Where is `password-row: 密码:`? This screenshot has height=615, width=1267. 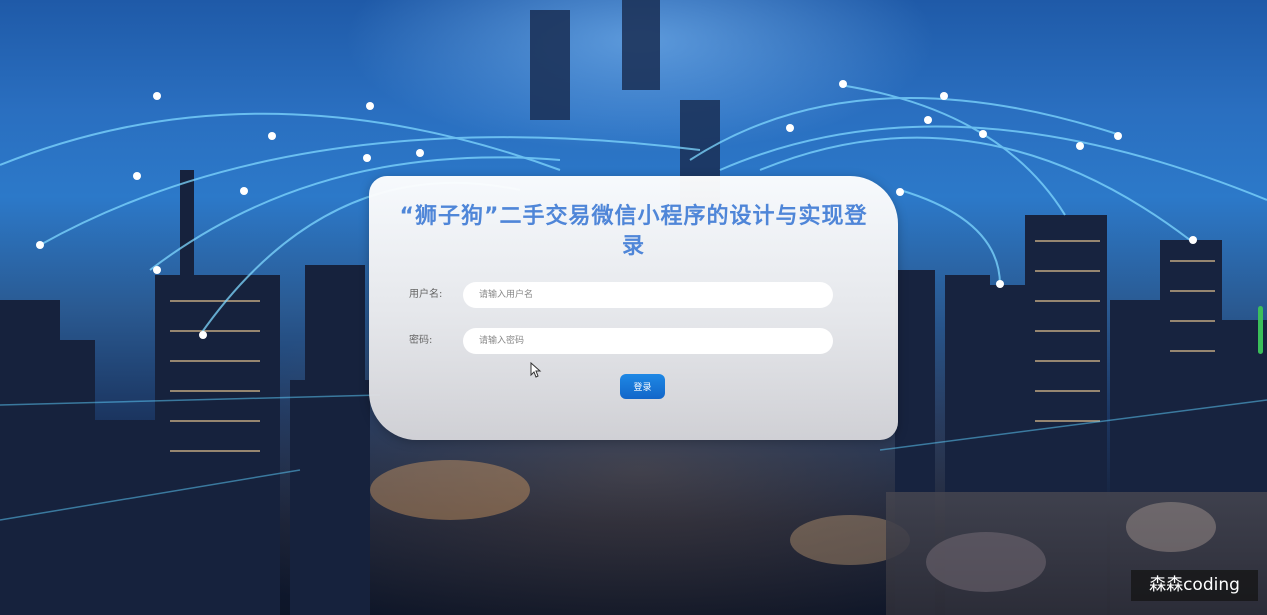
password-row: 密码: is located at coordinates (633, 341).